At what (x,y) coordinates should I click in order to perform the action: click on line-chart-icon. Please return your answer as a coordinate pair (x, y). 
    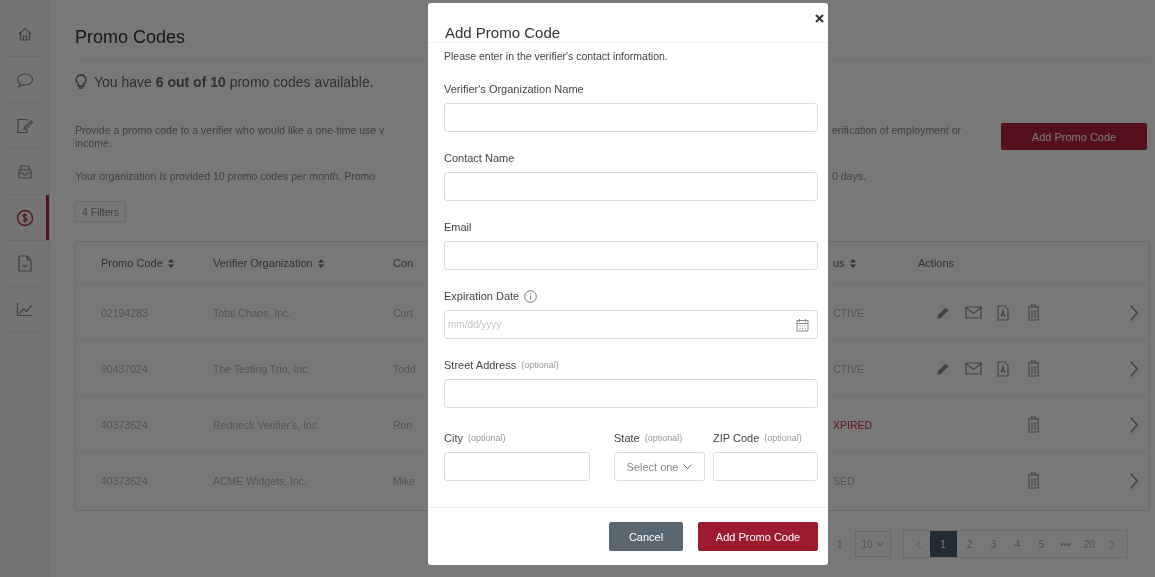
    Looking at the image, I should click on (24, 309).